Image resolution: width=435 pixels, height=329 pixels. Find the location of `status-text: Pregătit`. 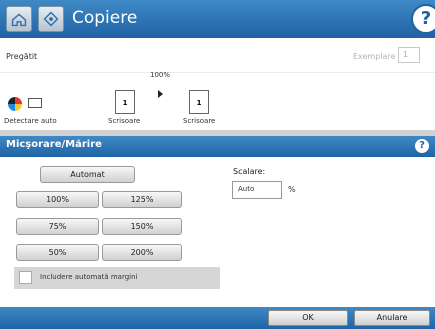

status-text: Pregătit is located at coordinates (22, 56).